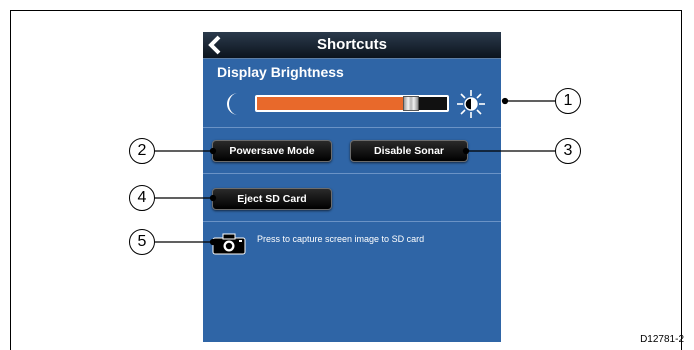 The height and width of the screenshot is (350, 694). What do you see at coordinates (142, 151) in the screenshot?
I see `callout-2: 2` at bounding box center [142, 151].